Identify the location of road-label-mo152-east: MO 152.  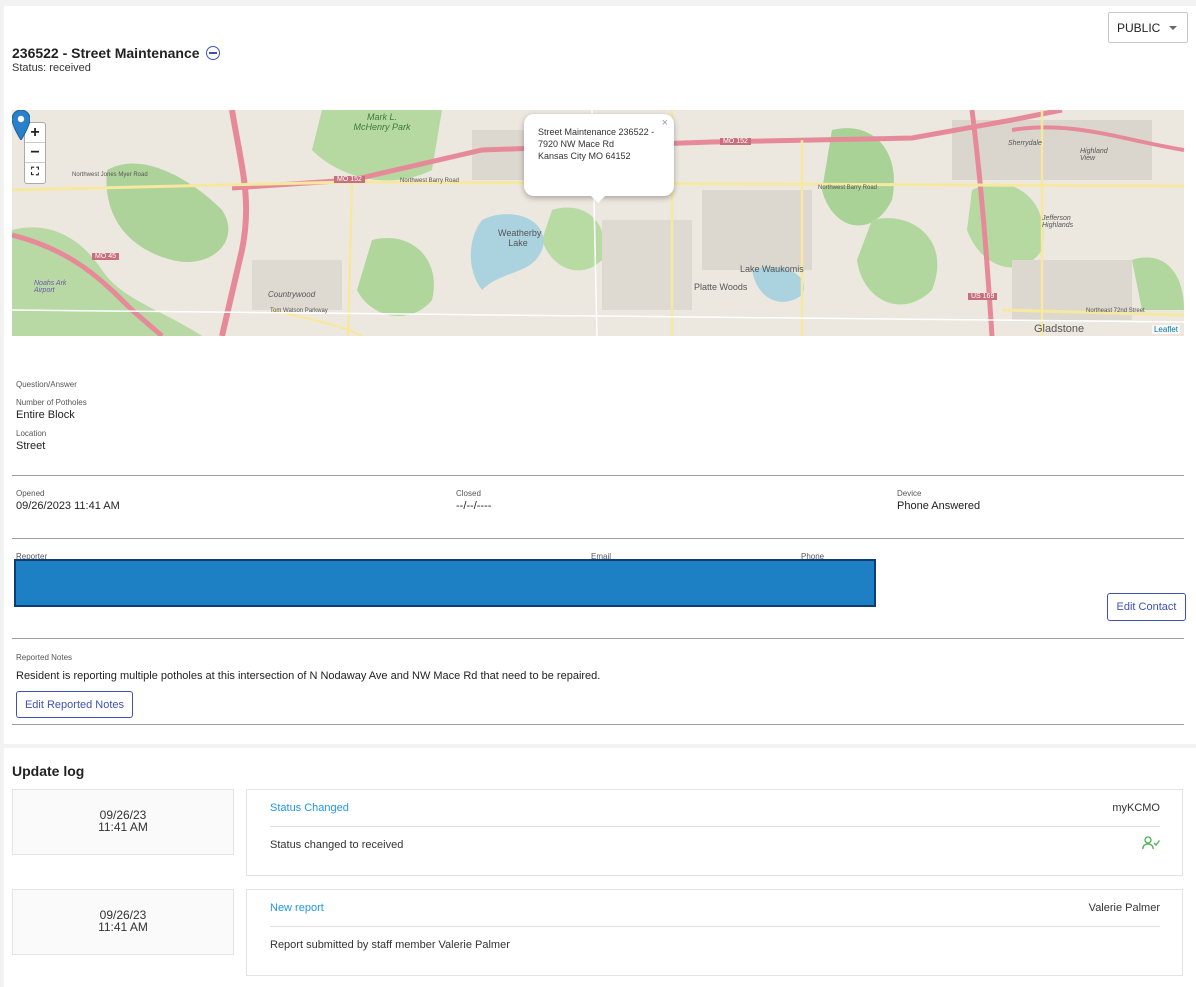
(735, 141).